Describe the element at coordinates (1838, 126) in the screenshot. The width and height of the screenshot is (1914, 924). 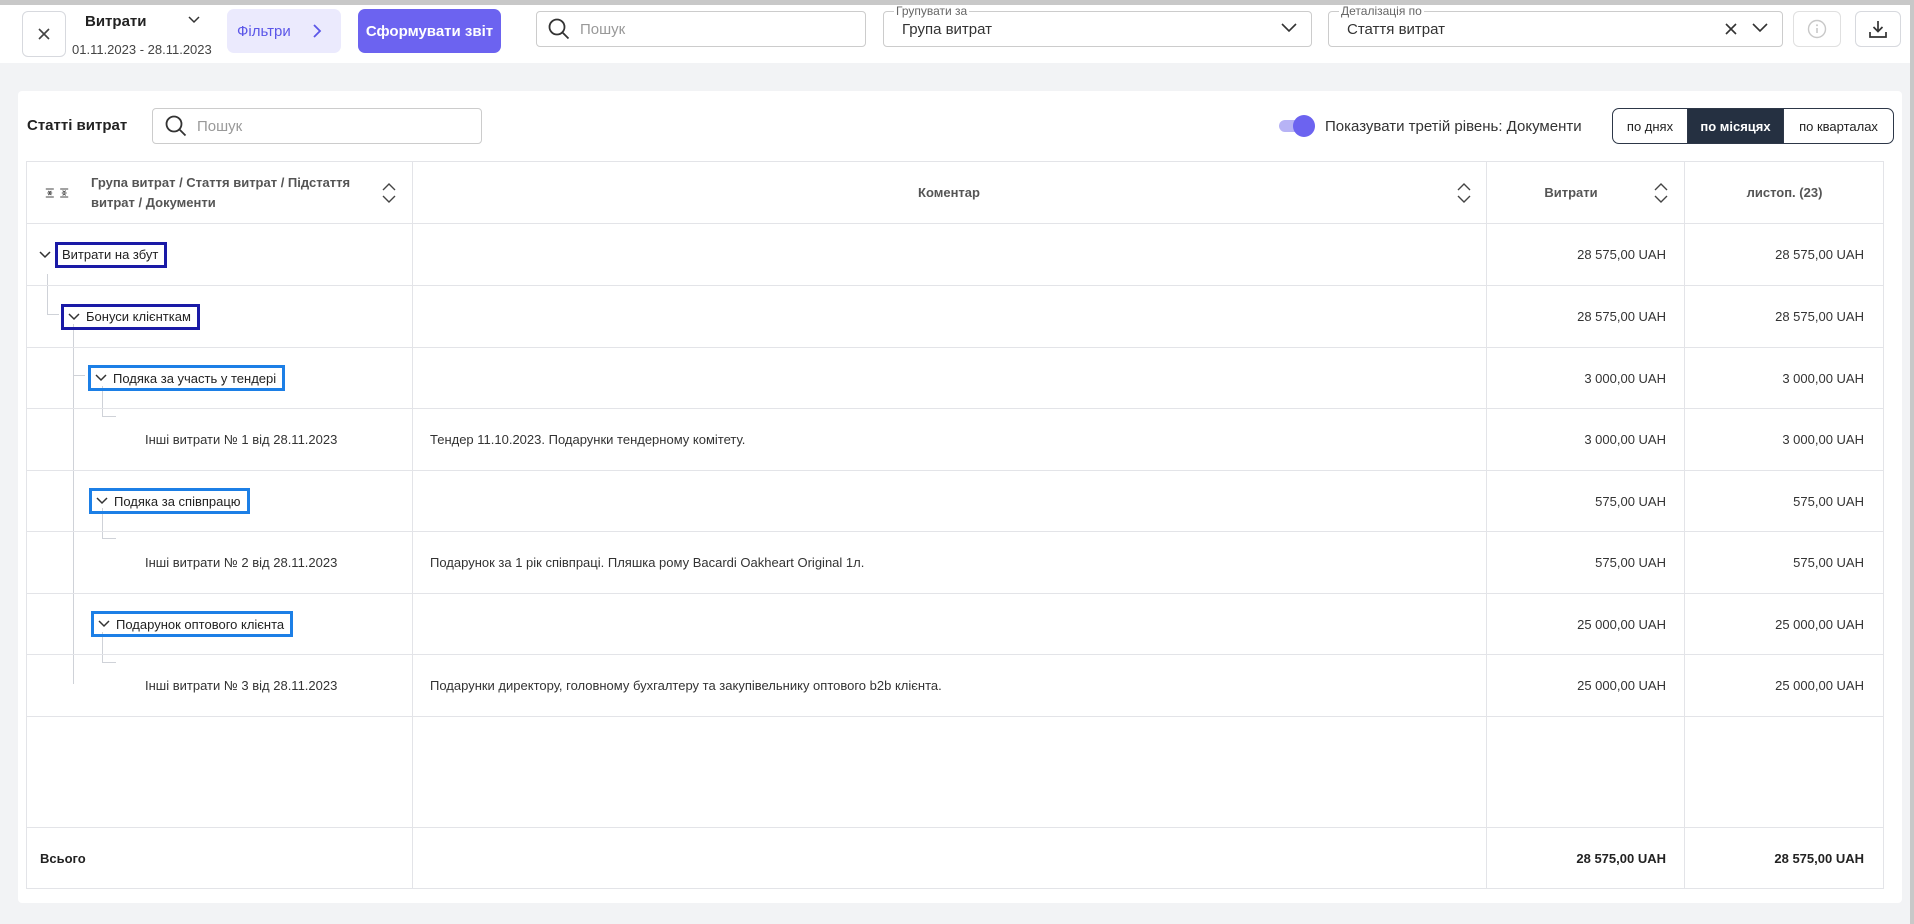
I see `period-quarters-button: по кварталах` at that location.